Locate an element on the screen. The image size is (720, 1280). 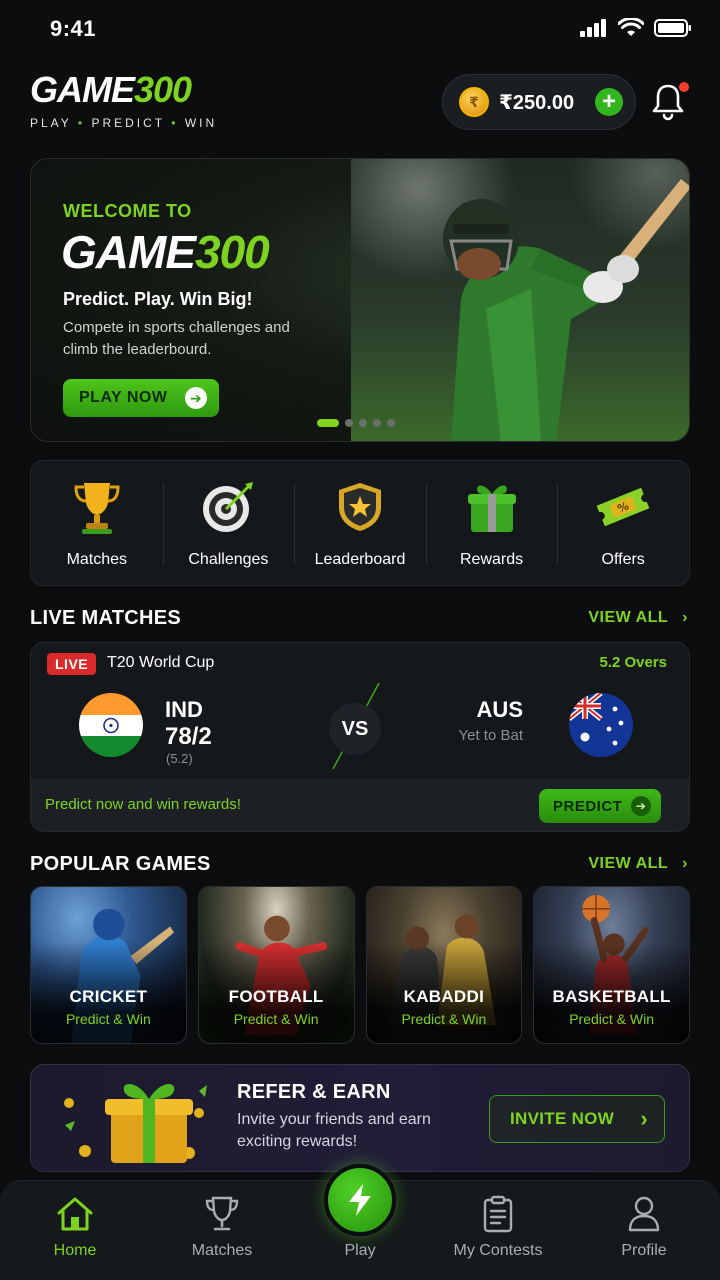
logo-tagline: PLAY • PREDICT • WIN is located at coordinates (124, 123).